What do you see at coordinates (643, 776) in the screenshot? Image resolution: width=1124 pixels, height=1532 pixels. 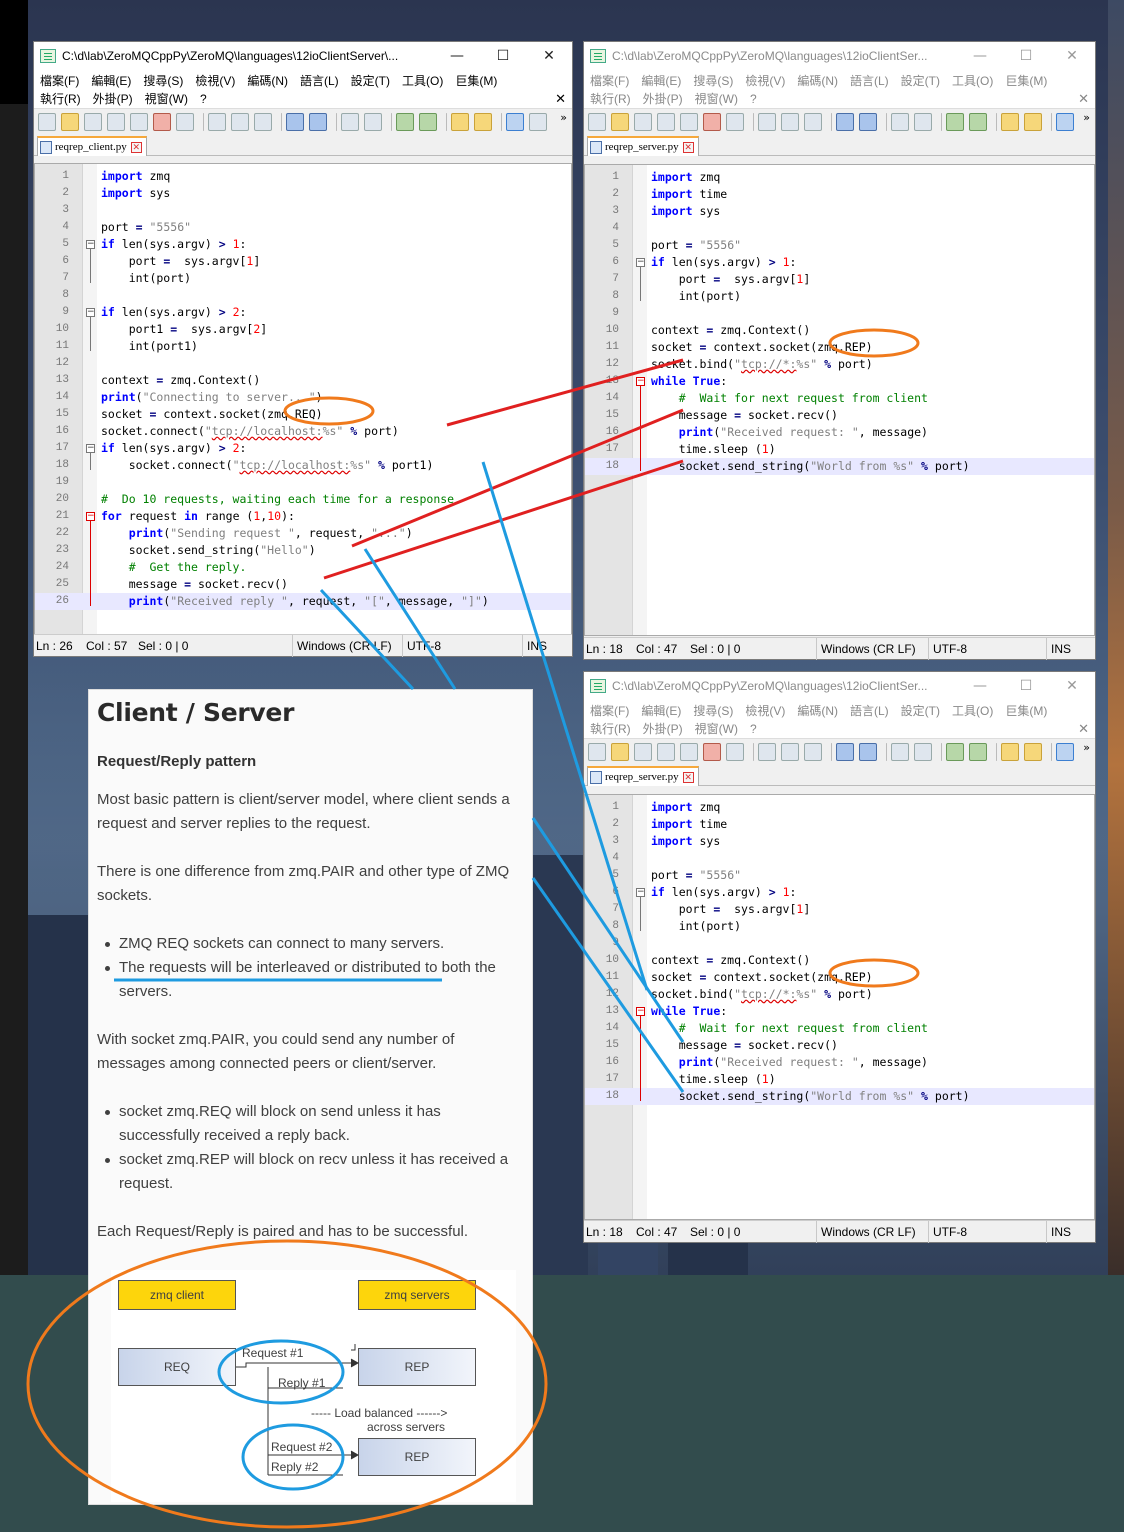 I see `tab-reqrep-server: reqrep_server.py ✕` at bounding box center [643, 776].